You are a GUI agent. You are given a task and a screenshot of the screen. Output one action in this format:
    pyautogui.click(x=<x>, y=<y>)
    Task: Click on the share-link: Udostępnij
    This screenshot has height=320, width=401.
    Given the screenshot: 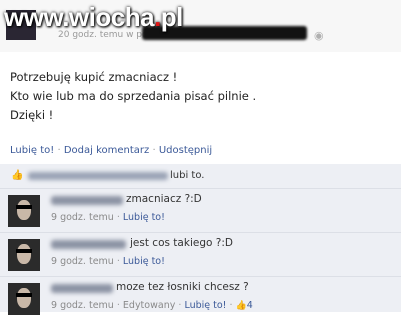 What is the action you would take?
    pyautogui.click(x=185, y=150)
    